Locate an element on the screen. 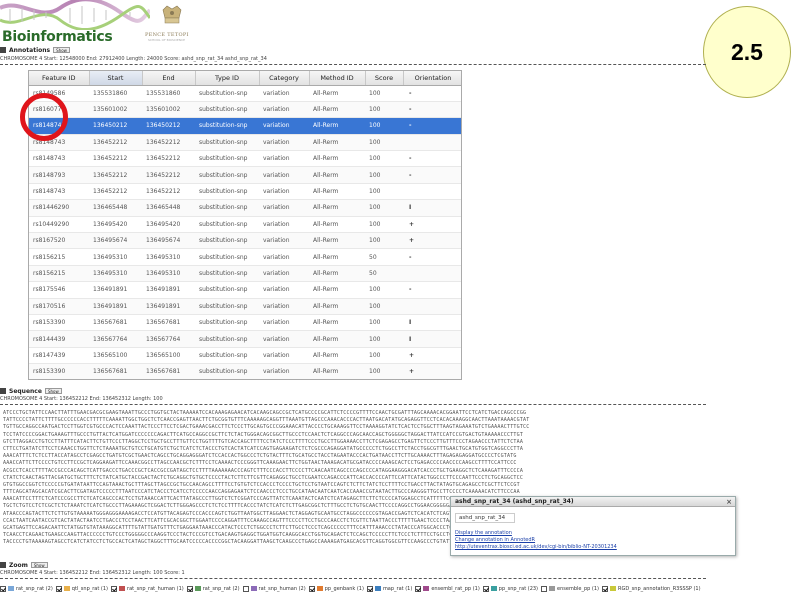 Image resolution: width=794 pixels, height=595 pixels. column-header: Start is located at coordinates (116, 78).